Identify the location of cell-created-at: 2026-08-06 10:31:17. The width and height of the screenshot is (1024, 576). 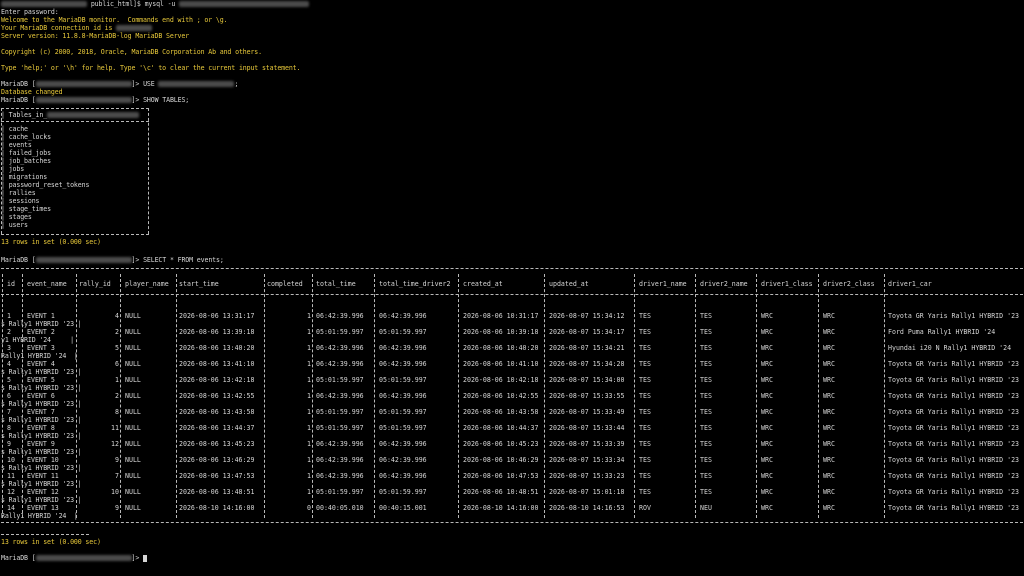
(501, 316).